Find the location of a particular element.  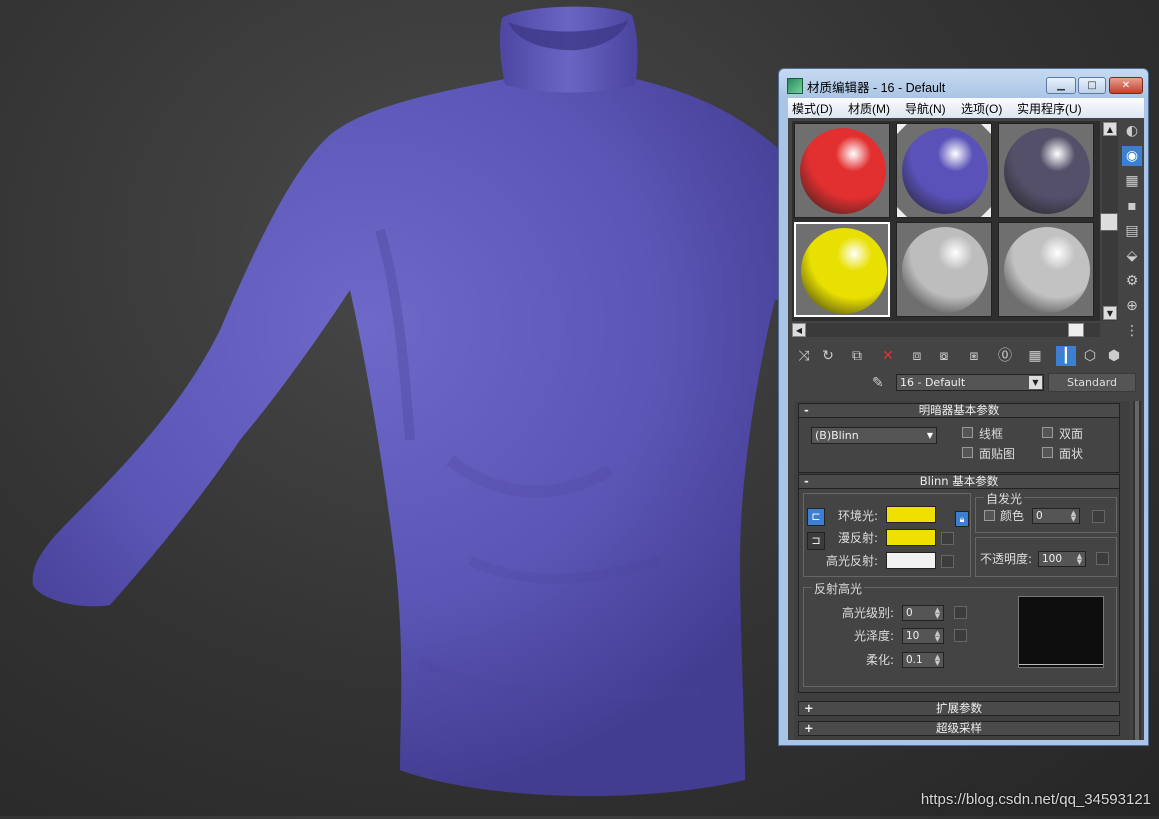

self-illum-spinner: 0 ▲ ▼ is located at coordinates (1056, 516).